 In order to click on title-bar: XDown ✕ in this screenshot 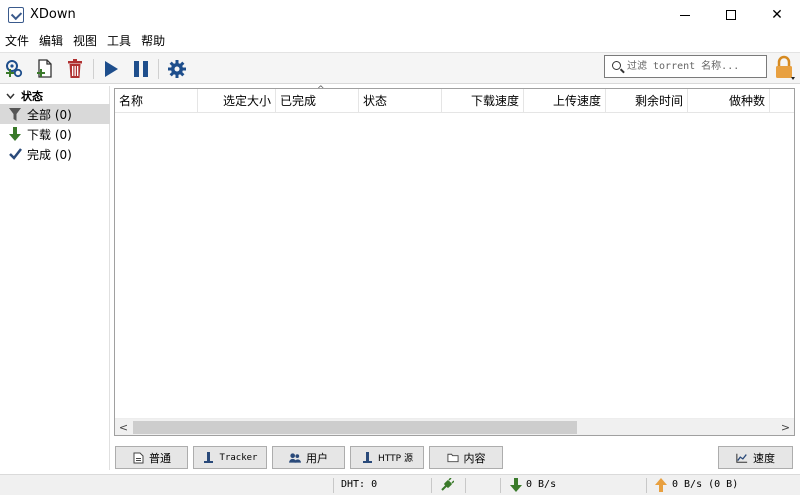, I will do `click(400, 15)`.